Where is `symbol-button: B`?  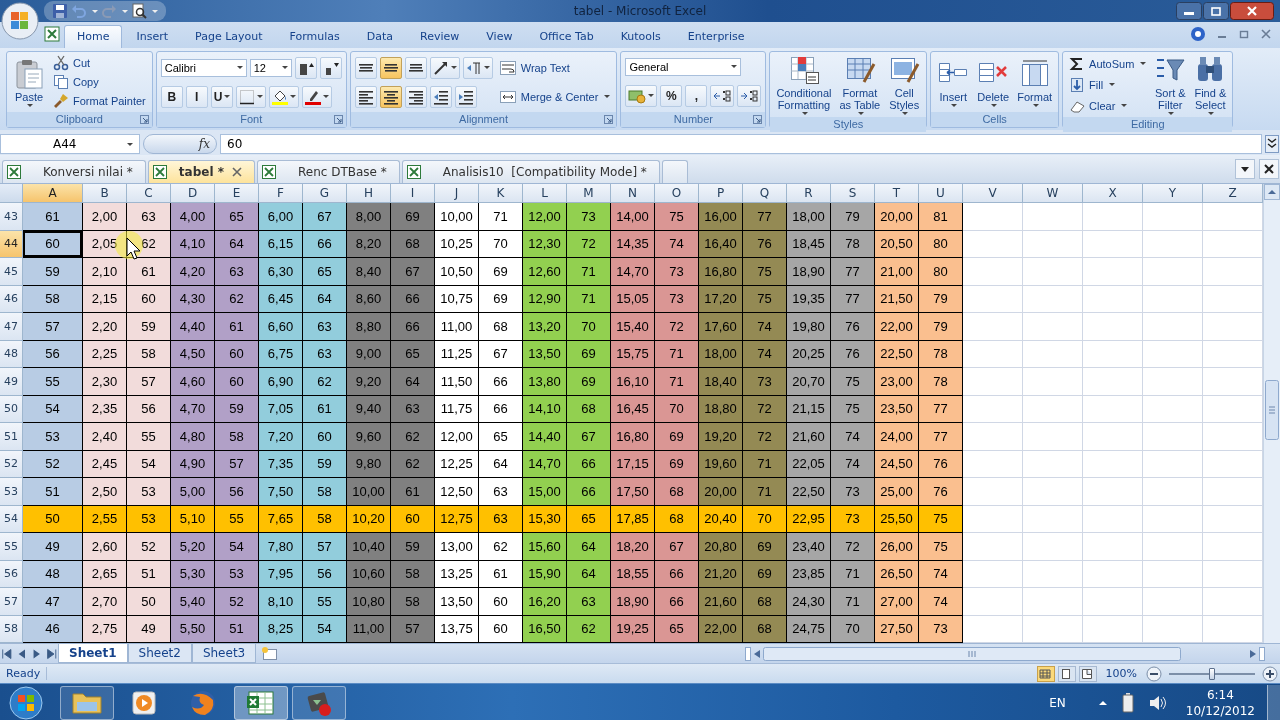
symbol-button: B is located at coordinates (171, 96).